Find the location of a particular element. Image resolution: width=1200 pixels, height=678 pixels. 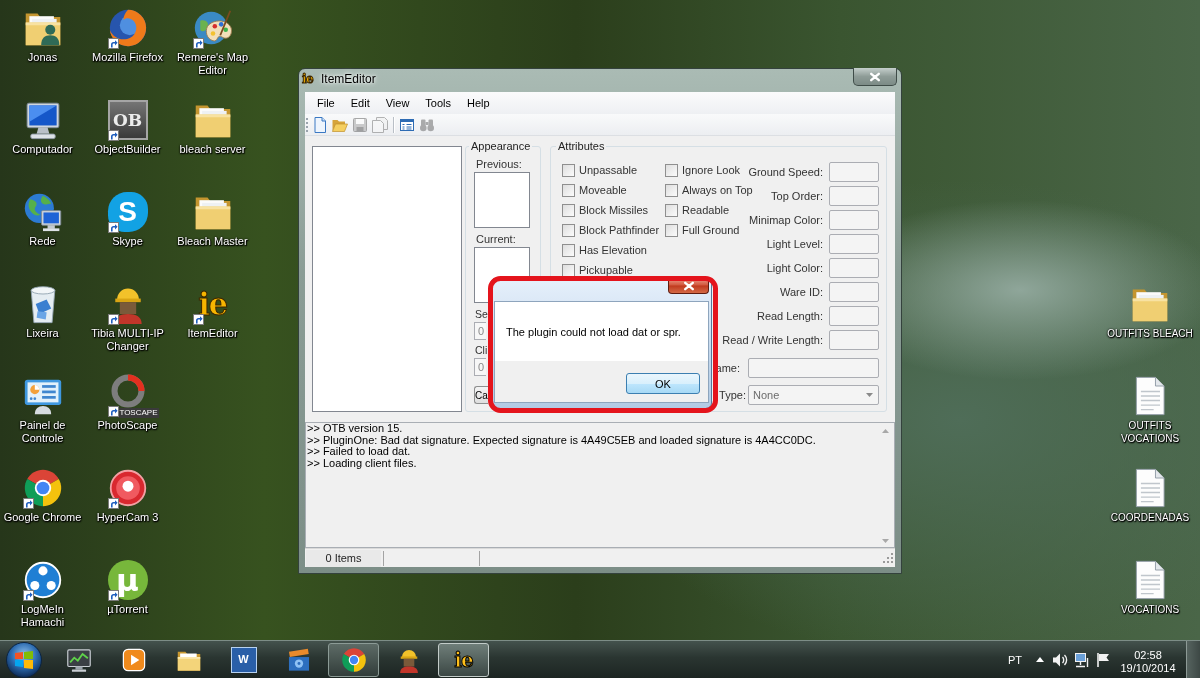

desktop-icon-label: Jonas is located at coordinates (42, 57).